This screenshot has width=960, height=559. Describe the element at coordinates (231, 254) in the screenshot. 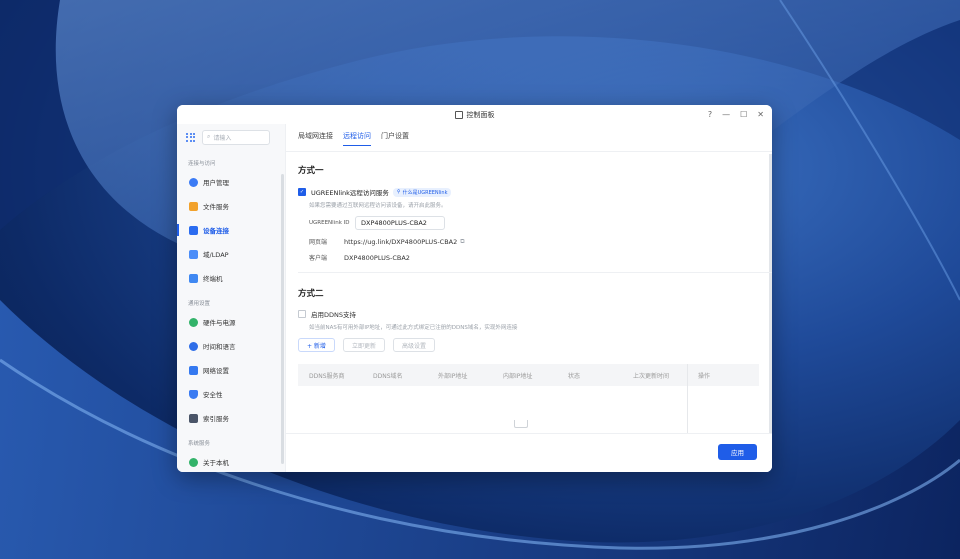

I see `sidebar-item-domain-ldap: 域/LDAP` at that location.